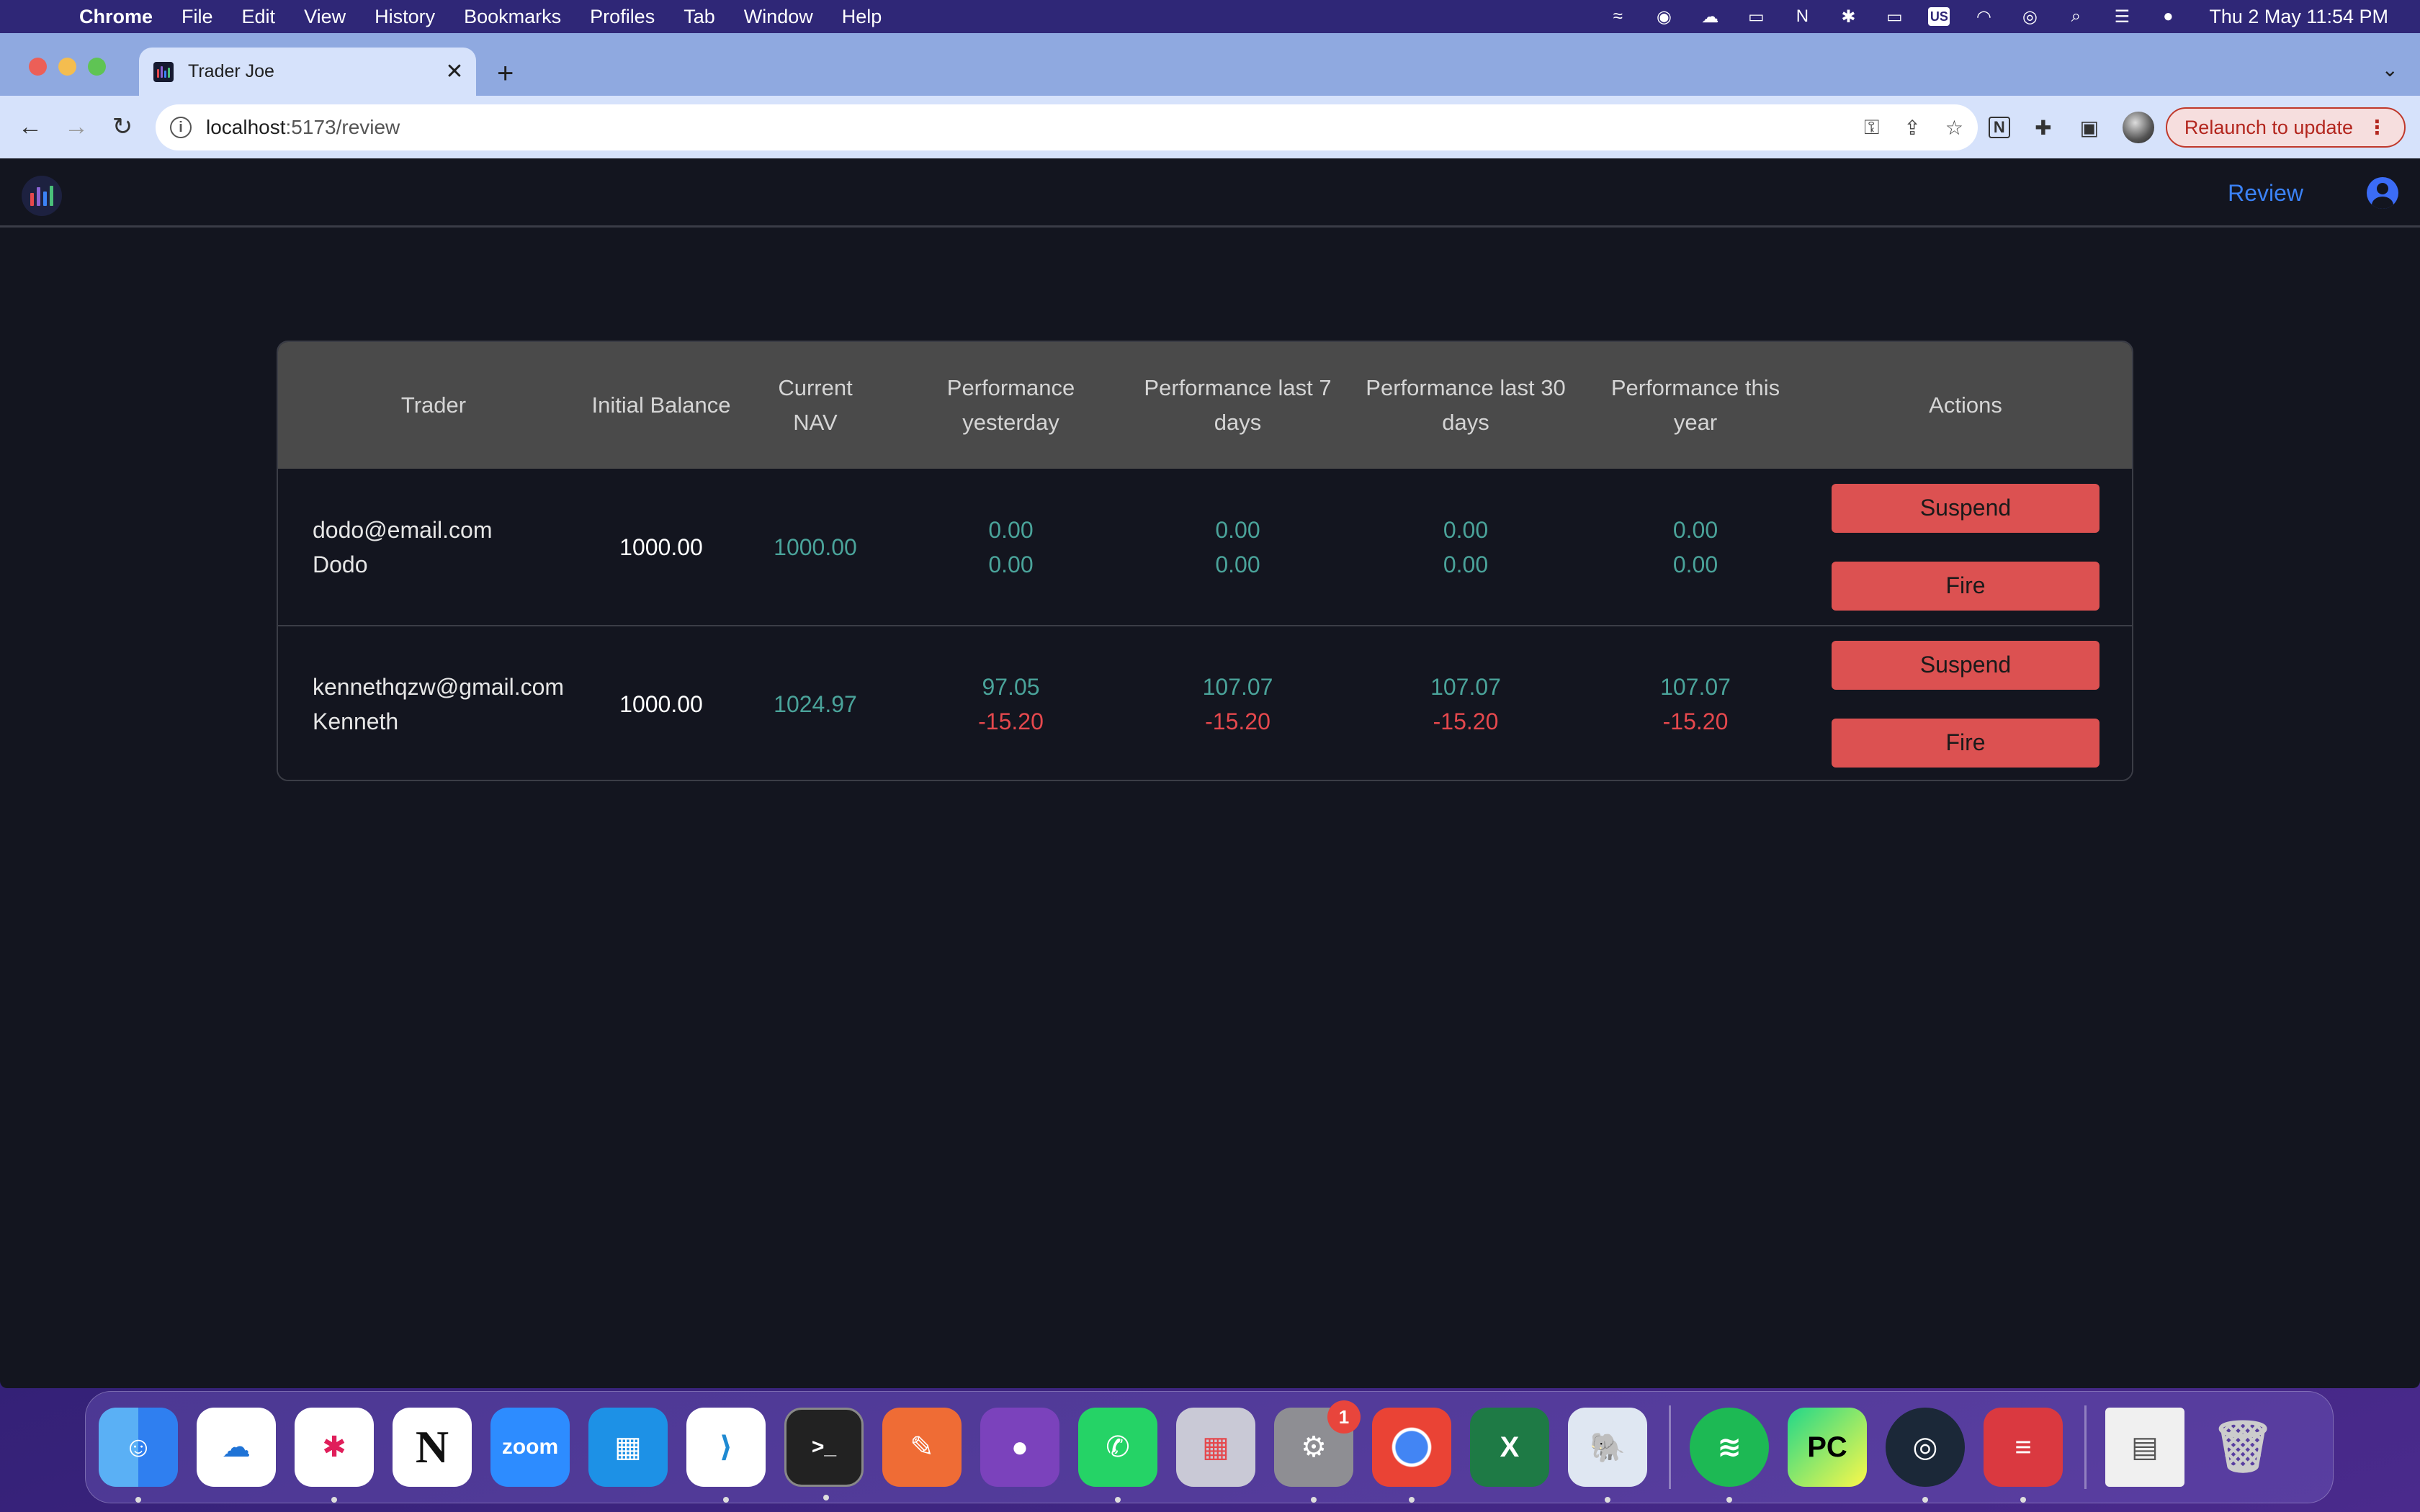 This screenshot has width=2420, height=1512. I want to click on terminal-icon: >_, so click(824, 1454).